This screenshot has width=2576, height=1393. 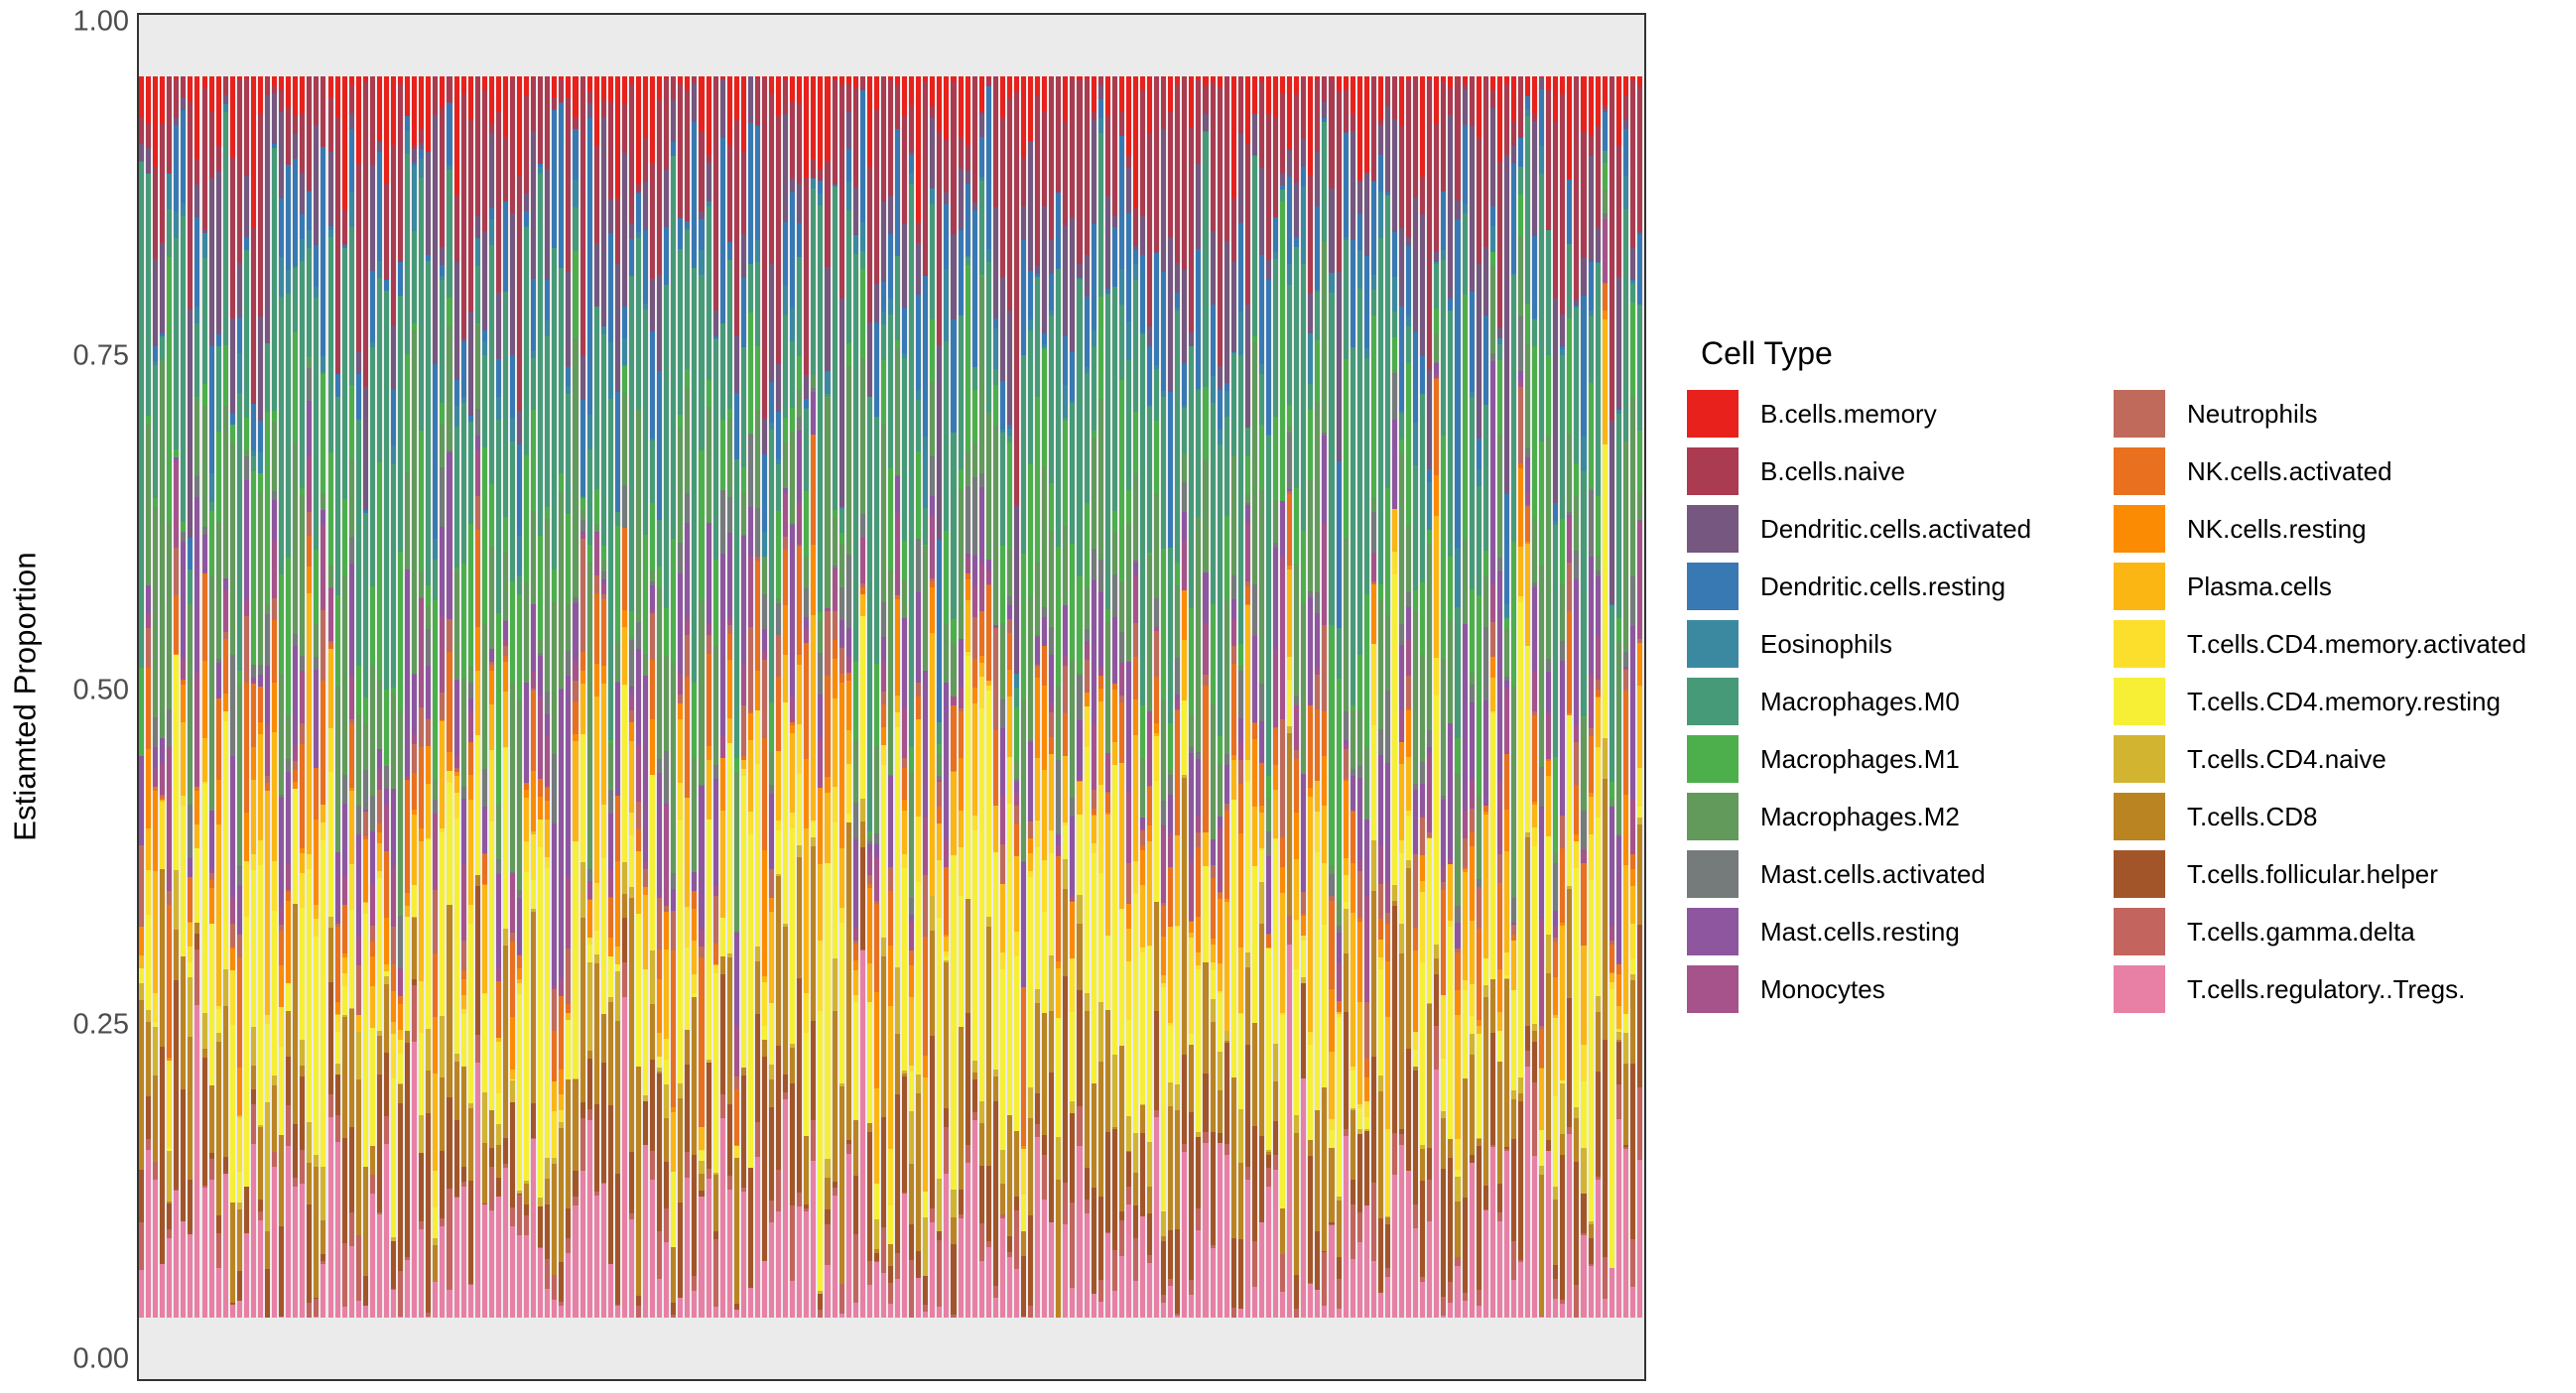 What do you see at coordinates (1901, 989) in the screenshot?
I see `legend-item: Monocytes` at bounding box center [1901, 989].